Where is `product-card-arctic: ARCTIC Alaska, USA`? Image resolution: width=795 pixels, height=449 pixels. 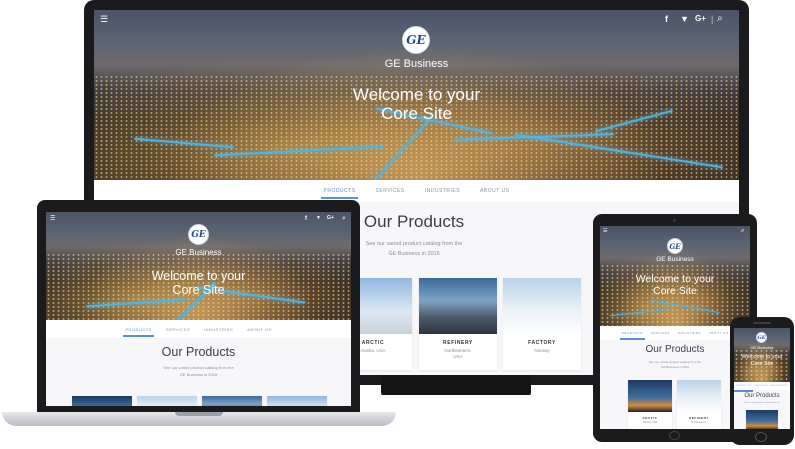 product-card-arctic: ARCTIC Alaska, USA is located at coordinates (650, 404).